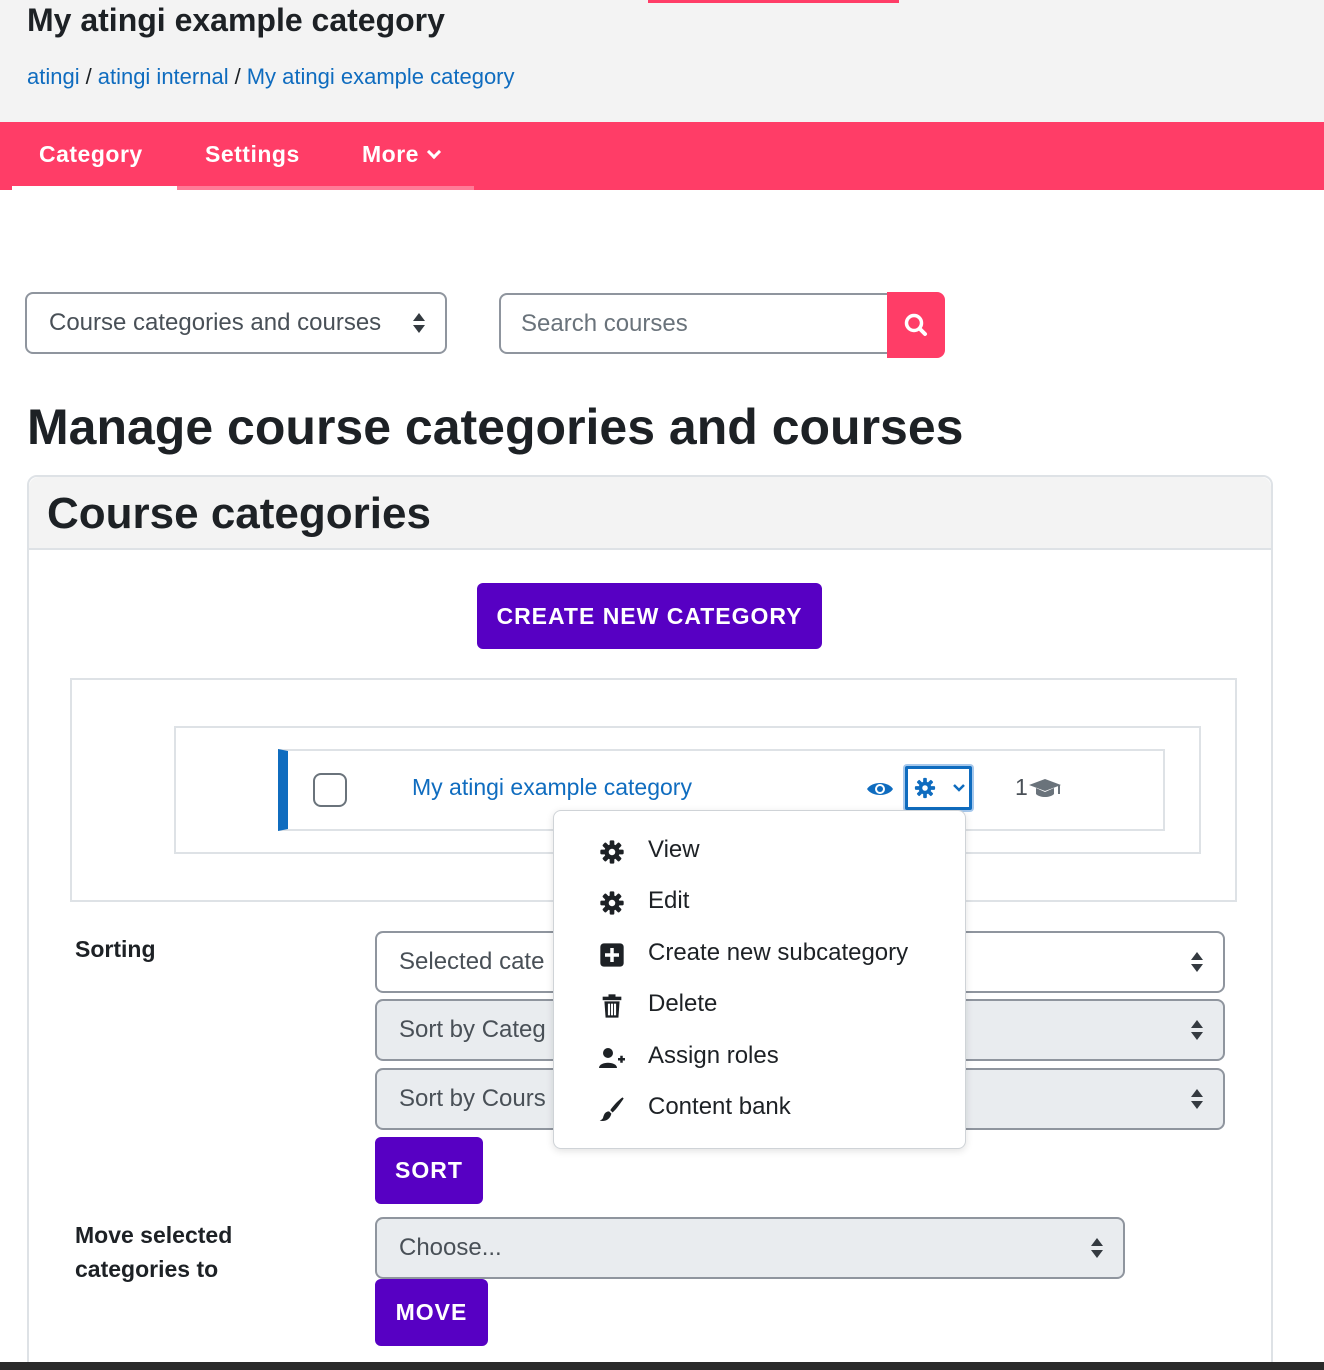  I want to click on menu-item-content-bank: Content bank, so click(759, 1108).